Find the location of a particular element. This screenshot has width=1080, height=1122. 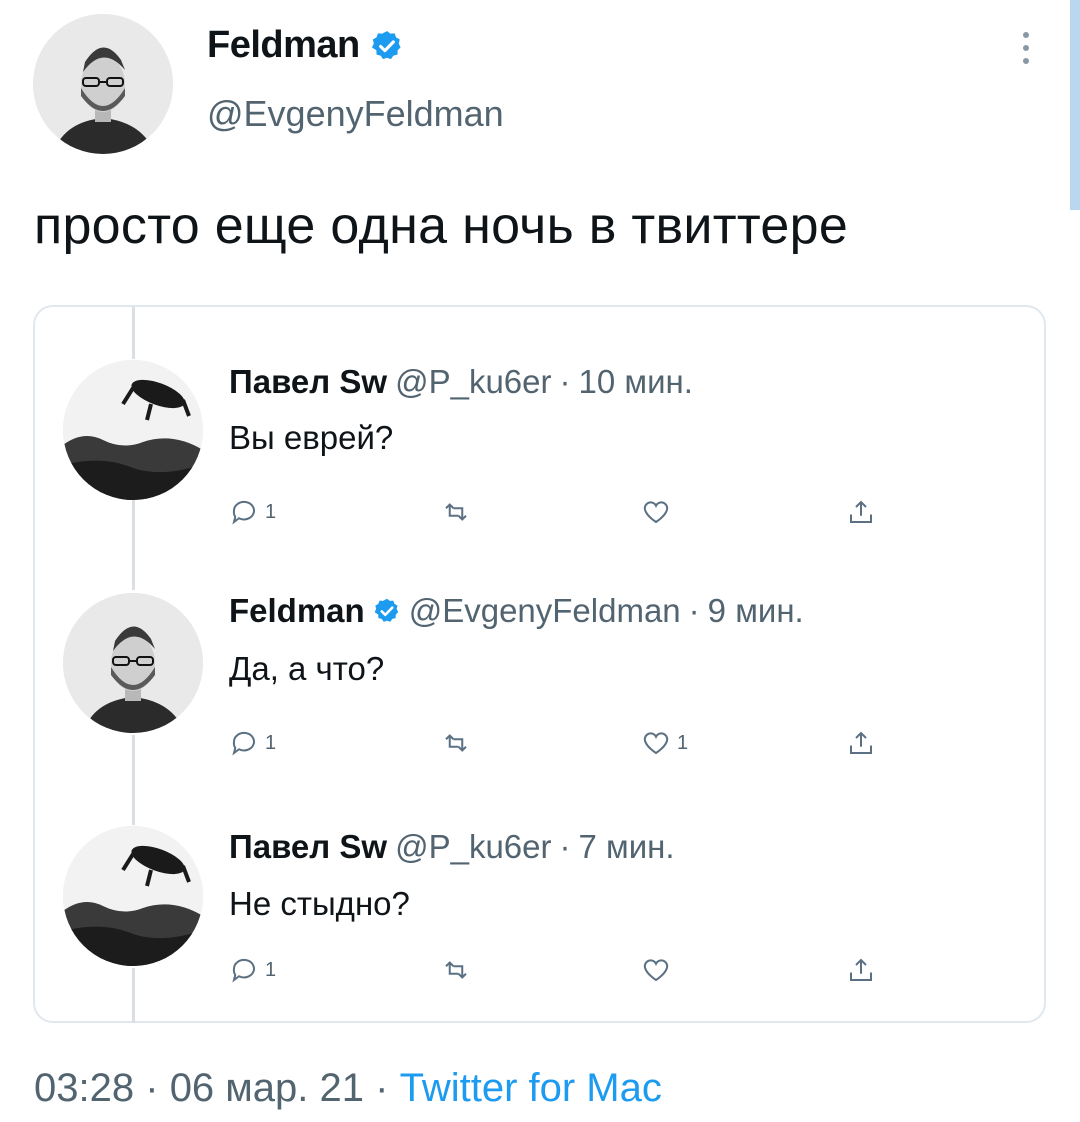

reply-header: Feldman @EvgenyFeldman · 9 мин. is located at coordinates (516, 611).